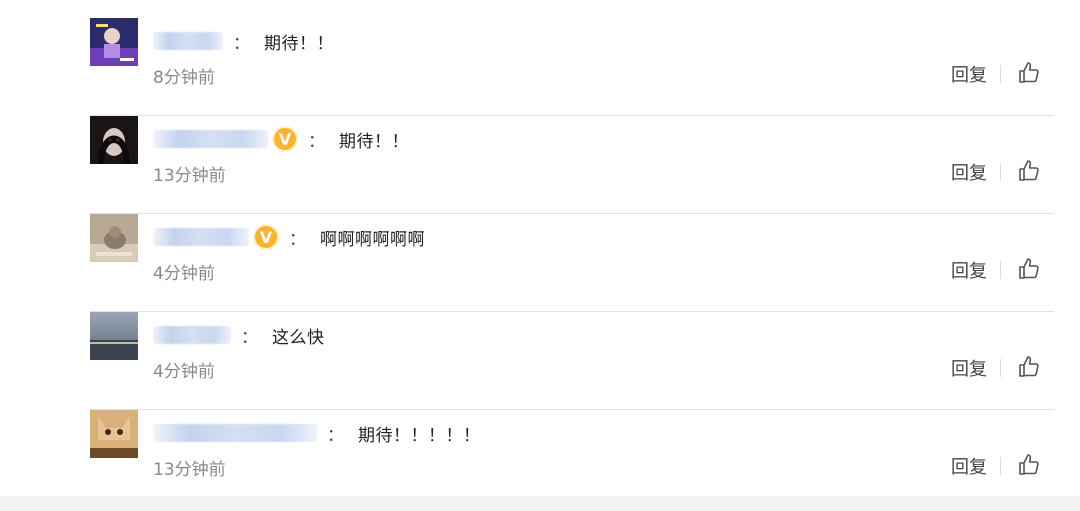 The width and height of the screenshot is (1080, 511). I want to click on comment-text: 啊啊啊啊啊啊, so click(372, 239).